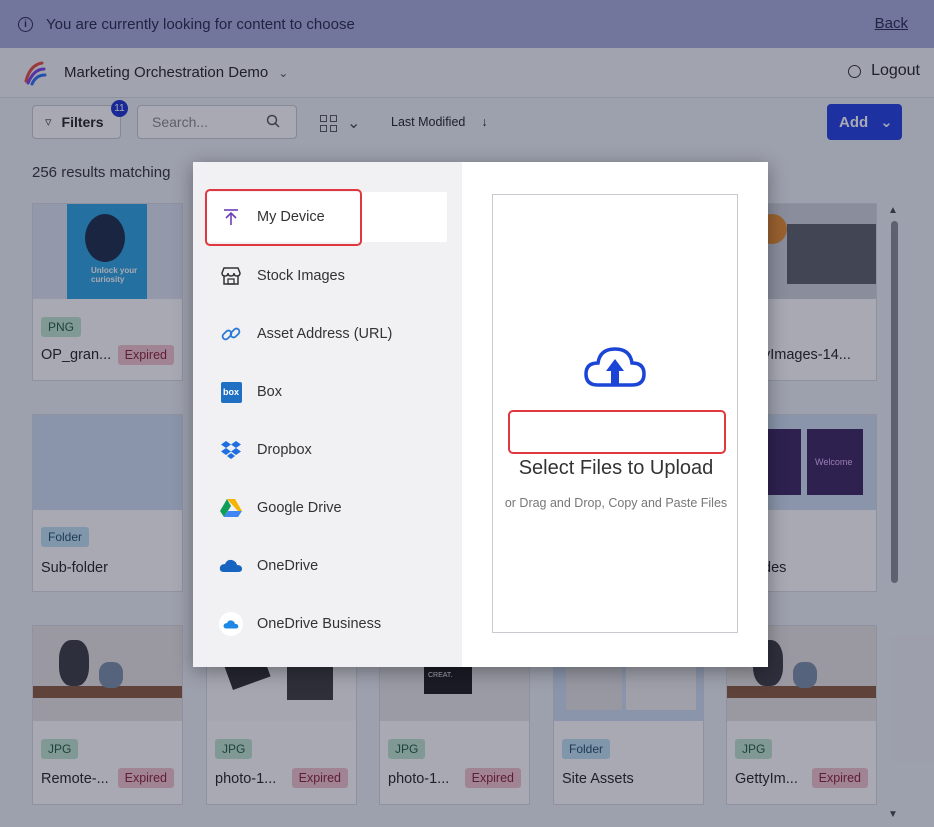 The image size is (934, 827). Describe the element at coordinates (301, 276) in the screenshot. I see `source-label: Stock Images` at that location.